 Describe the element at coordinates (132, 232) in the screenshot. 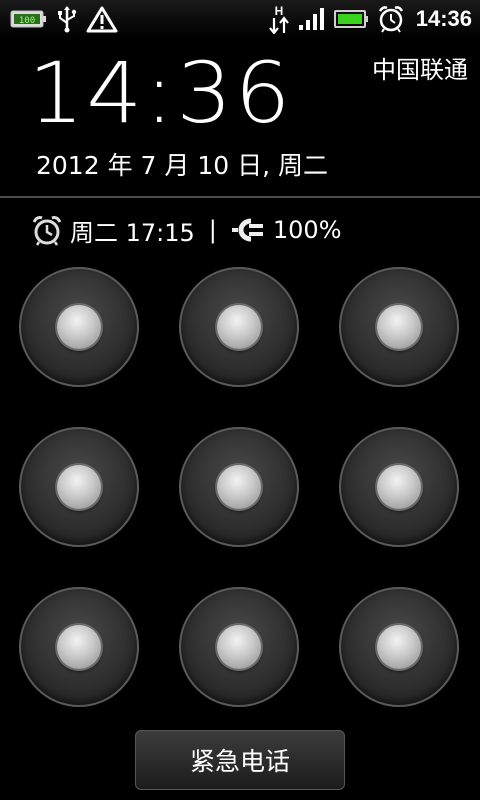

I see `next-alarm-text: 周二 17:15` at that location.